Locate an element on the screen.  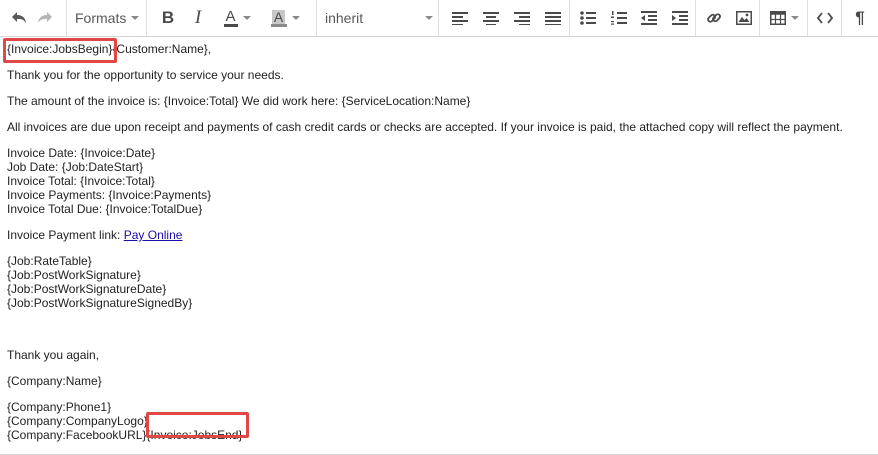
undo-icon is located at coordinates (19, 18).